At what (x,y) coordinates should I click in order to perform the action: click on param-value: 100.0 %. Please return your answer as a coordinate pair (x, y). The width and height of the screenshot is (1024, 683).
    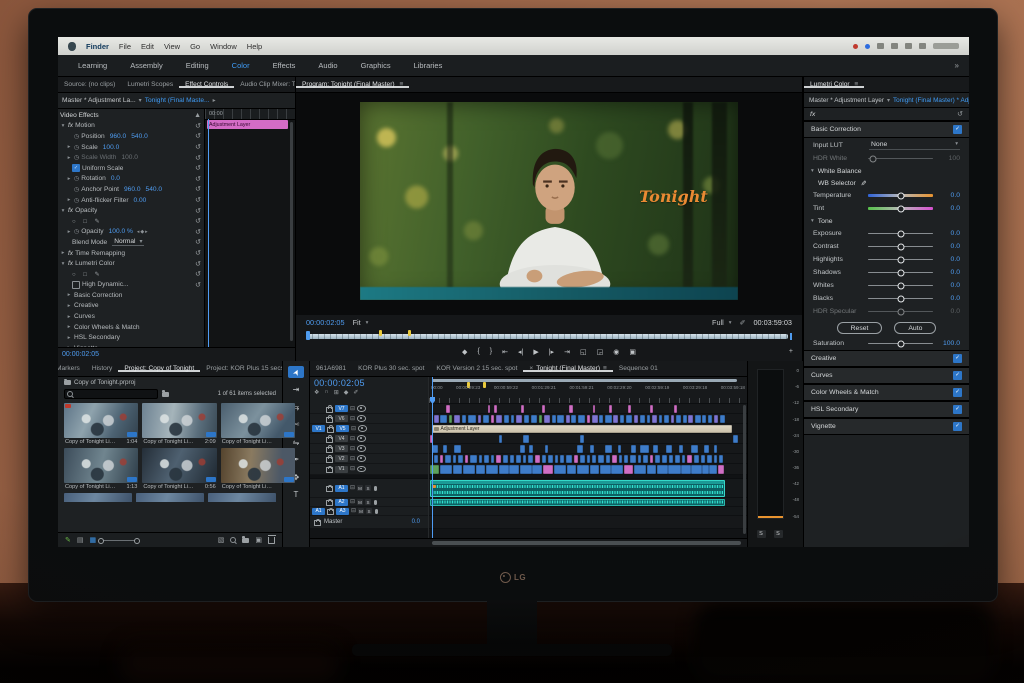
    Looking at the image, I should click on (121, 231).